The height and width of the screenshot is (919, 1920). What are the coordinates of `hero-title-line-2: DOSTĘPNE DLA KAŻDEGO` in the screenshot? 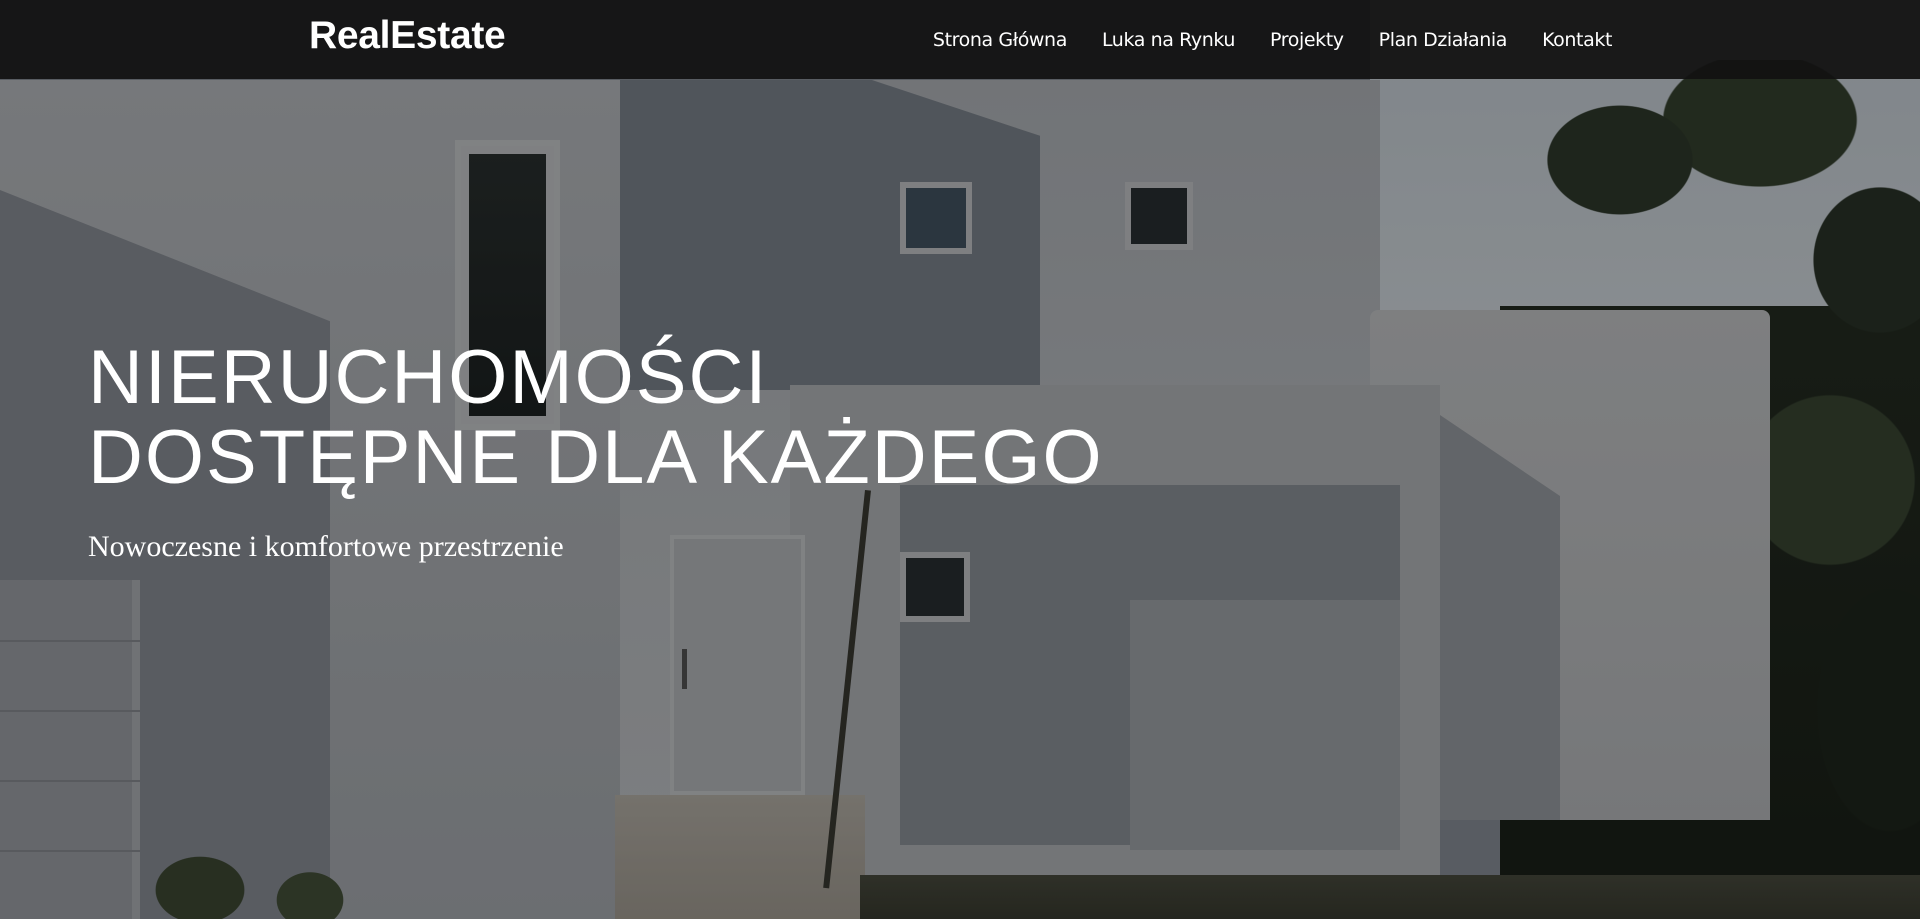 It's located at (596, 457).